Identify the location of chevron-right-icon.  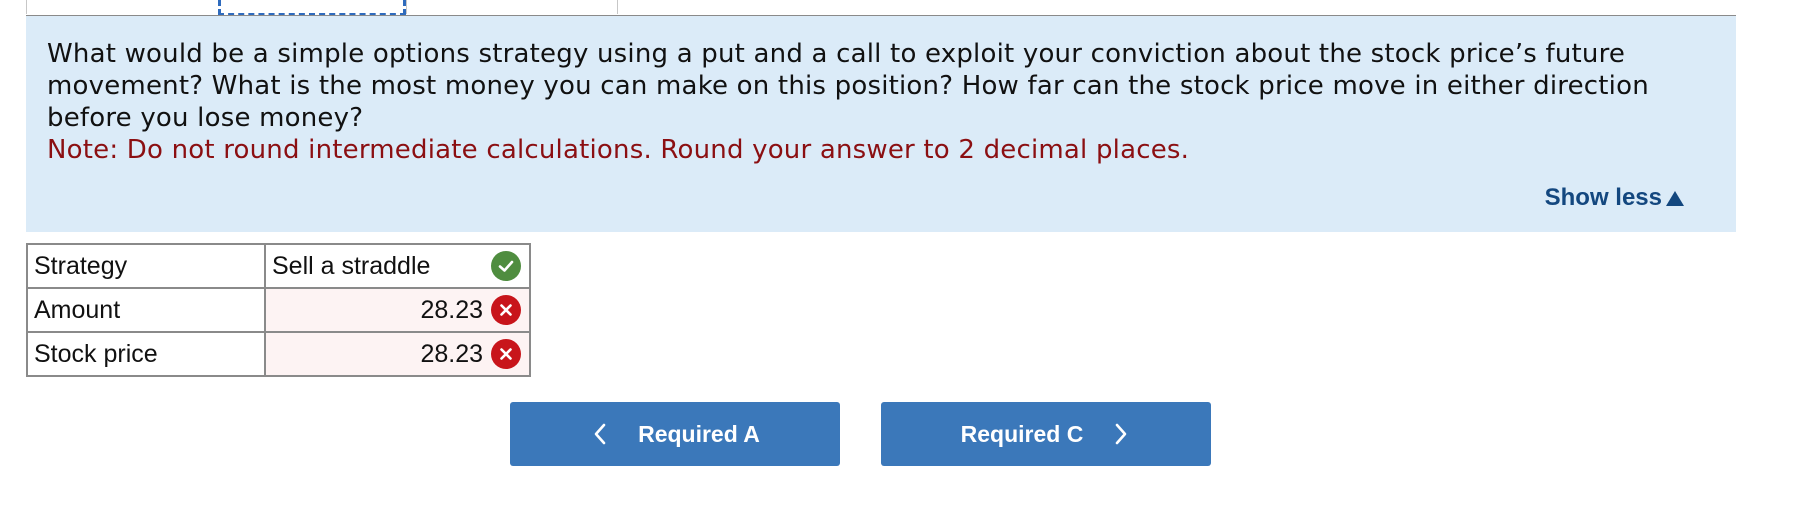
(1121, 434).